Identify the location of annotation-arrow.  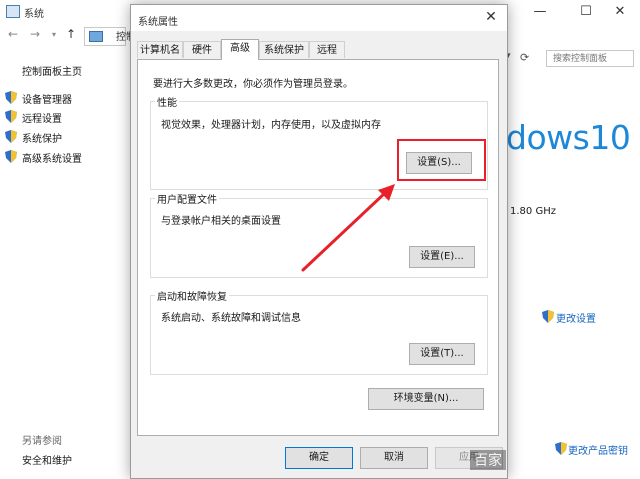
(348, 228).